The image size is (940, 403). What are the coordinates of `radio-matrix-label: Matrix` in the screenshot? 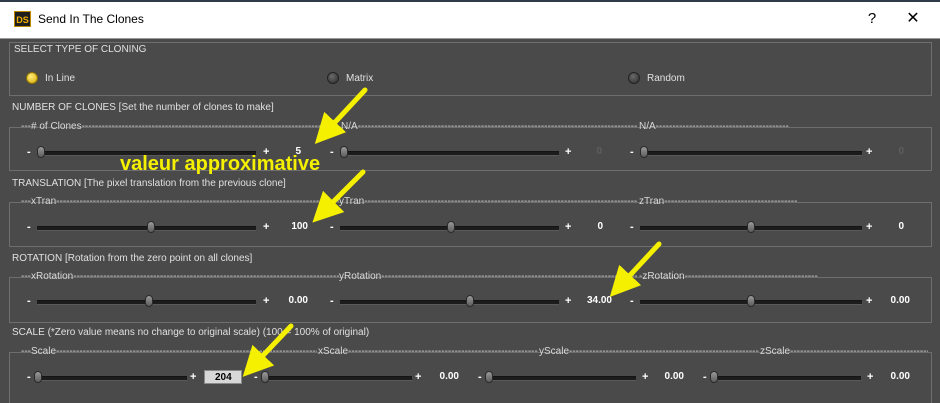 It's located at (360, 78).